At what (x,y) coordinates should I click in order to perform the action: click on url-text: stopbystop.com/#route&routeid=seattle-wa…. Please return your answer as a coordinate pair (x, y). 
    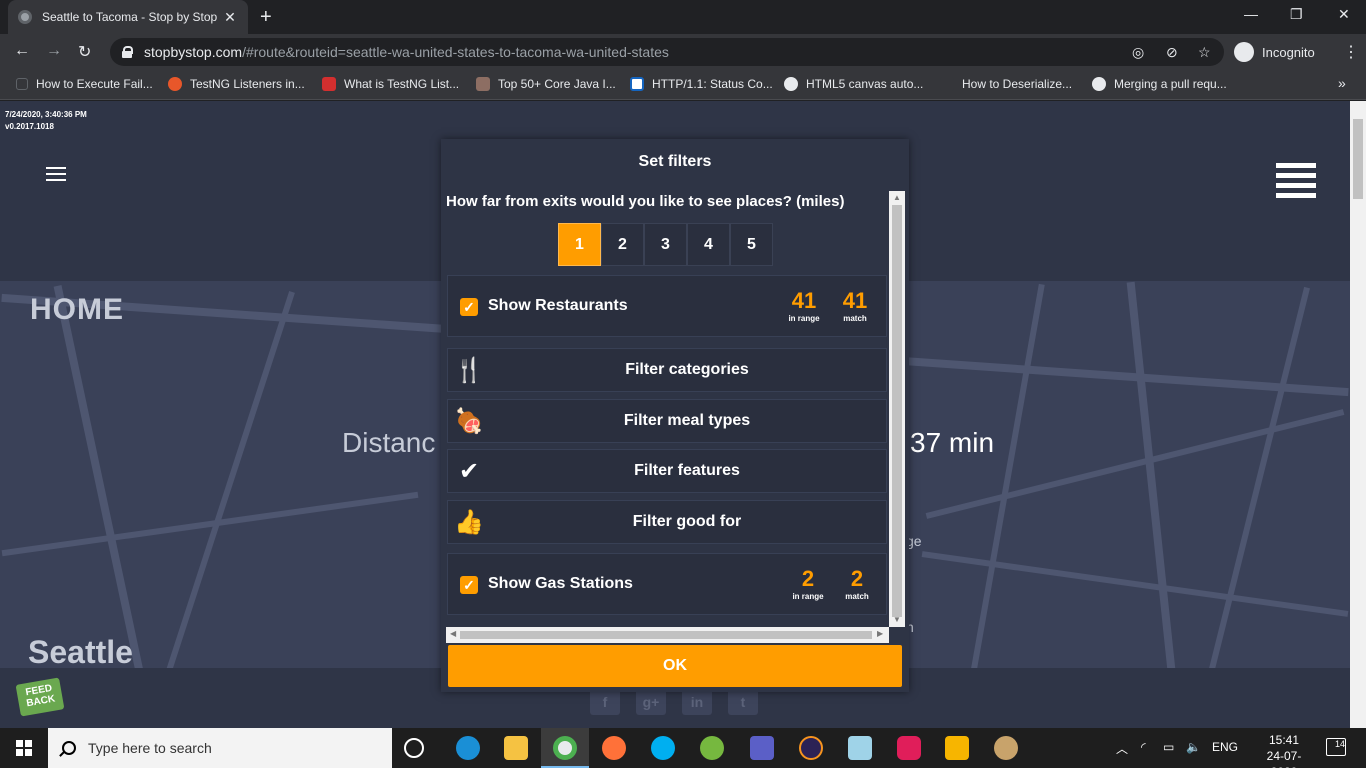
    Looking at the image, I should click on (406, 52).